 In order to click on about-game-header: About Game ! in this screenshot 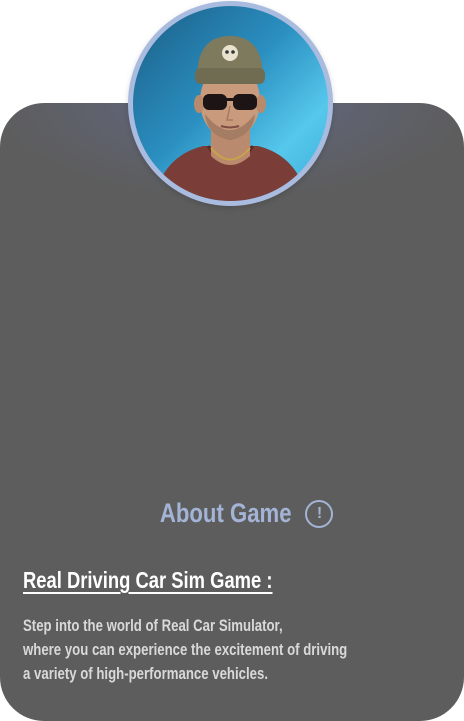, I will do `click(232, 518)`.